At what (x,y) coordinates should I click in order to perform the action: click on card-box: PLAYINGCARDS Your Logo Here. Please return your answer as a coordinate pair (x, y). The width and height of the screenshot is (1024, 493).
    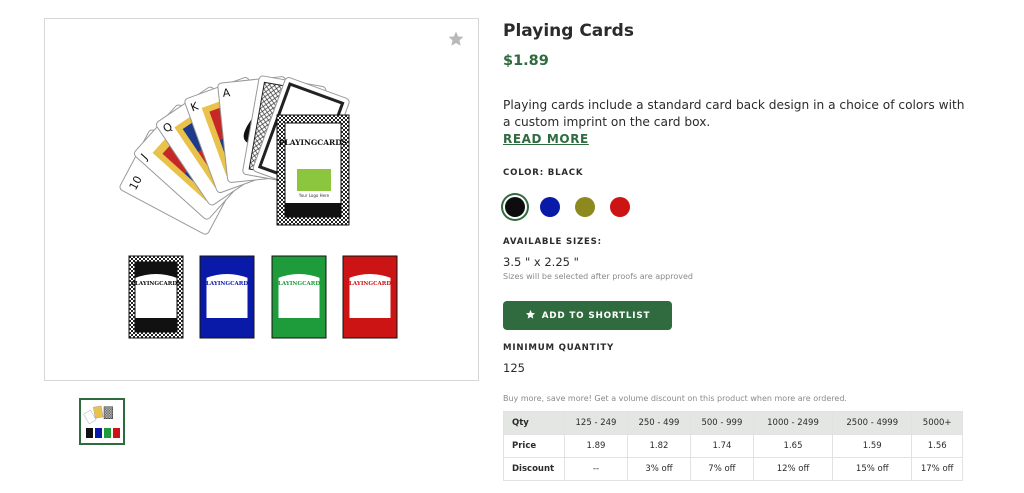
    Looking at the image, I should click on (313, 170).